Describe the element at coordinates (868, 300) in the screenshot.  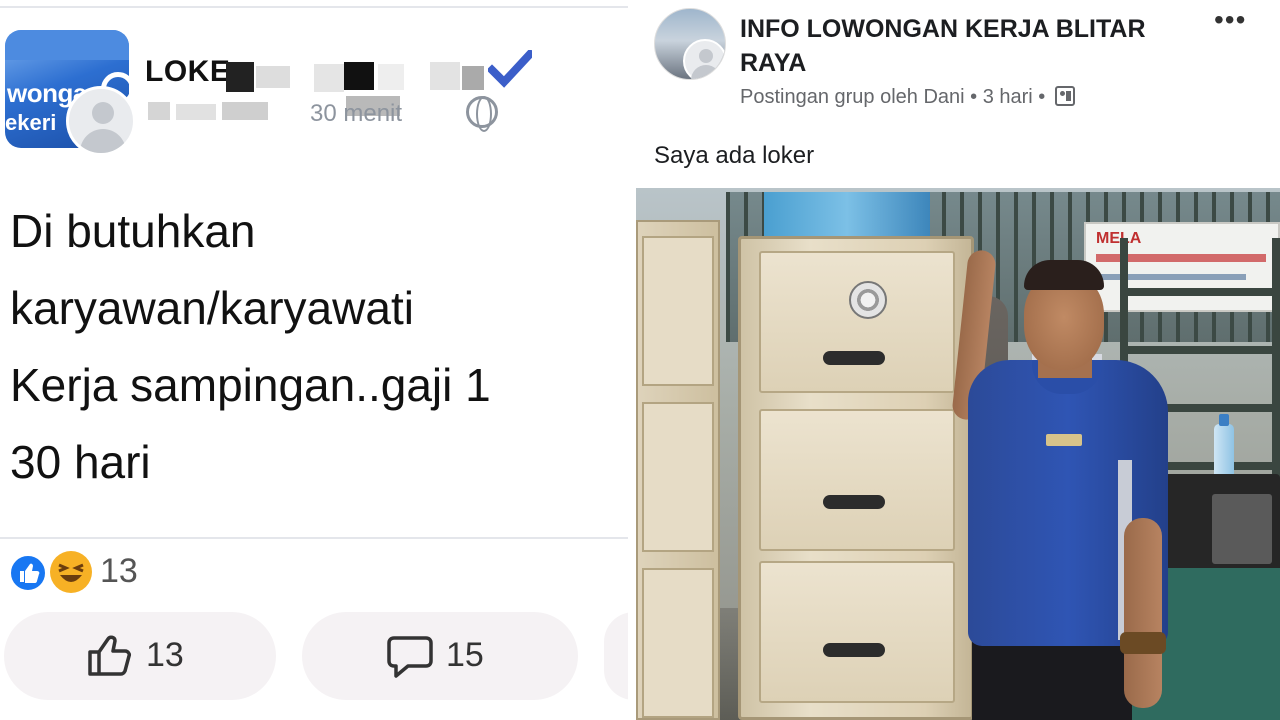
I see `cabinet-lock` at that location.